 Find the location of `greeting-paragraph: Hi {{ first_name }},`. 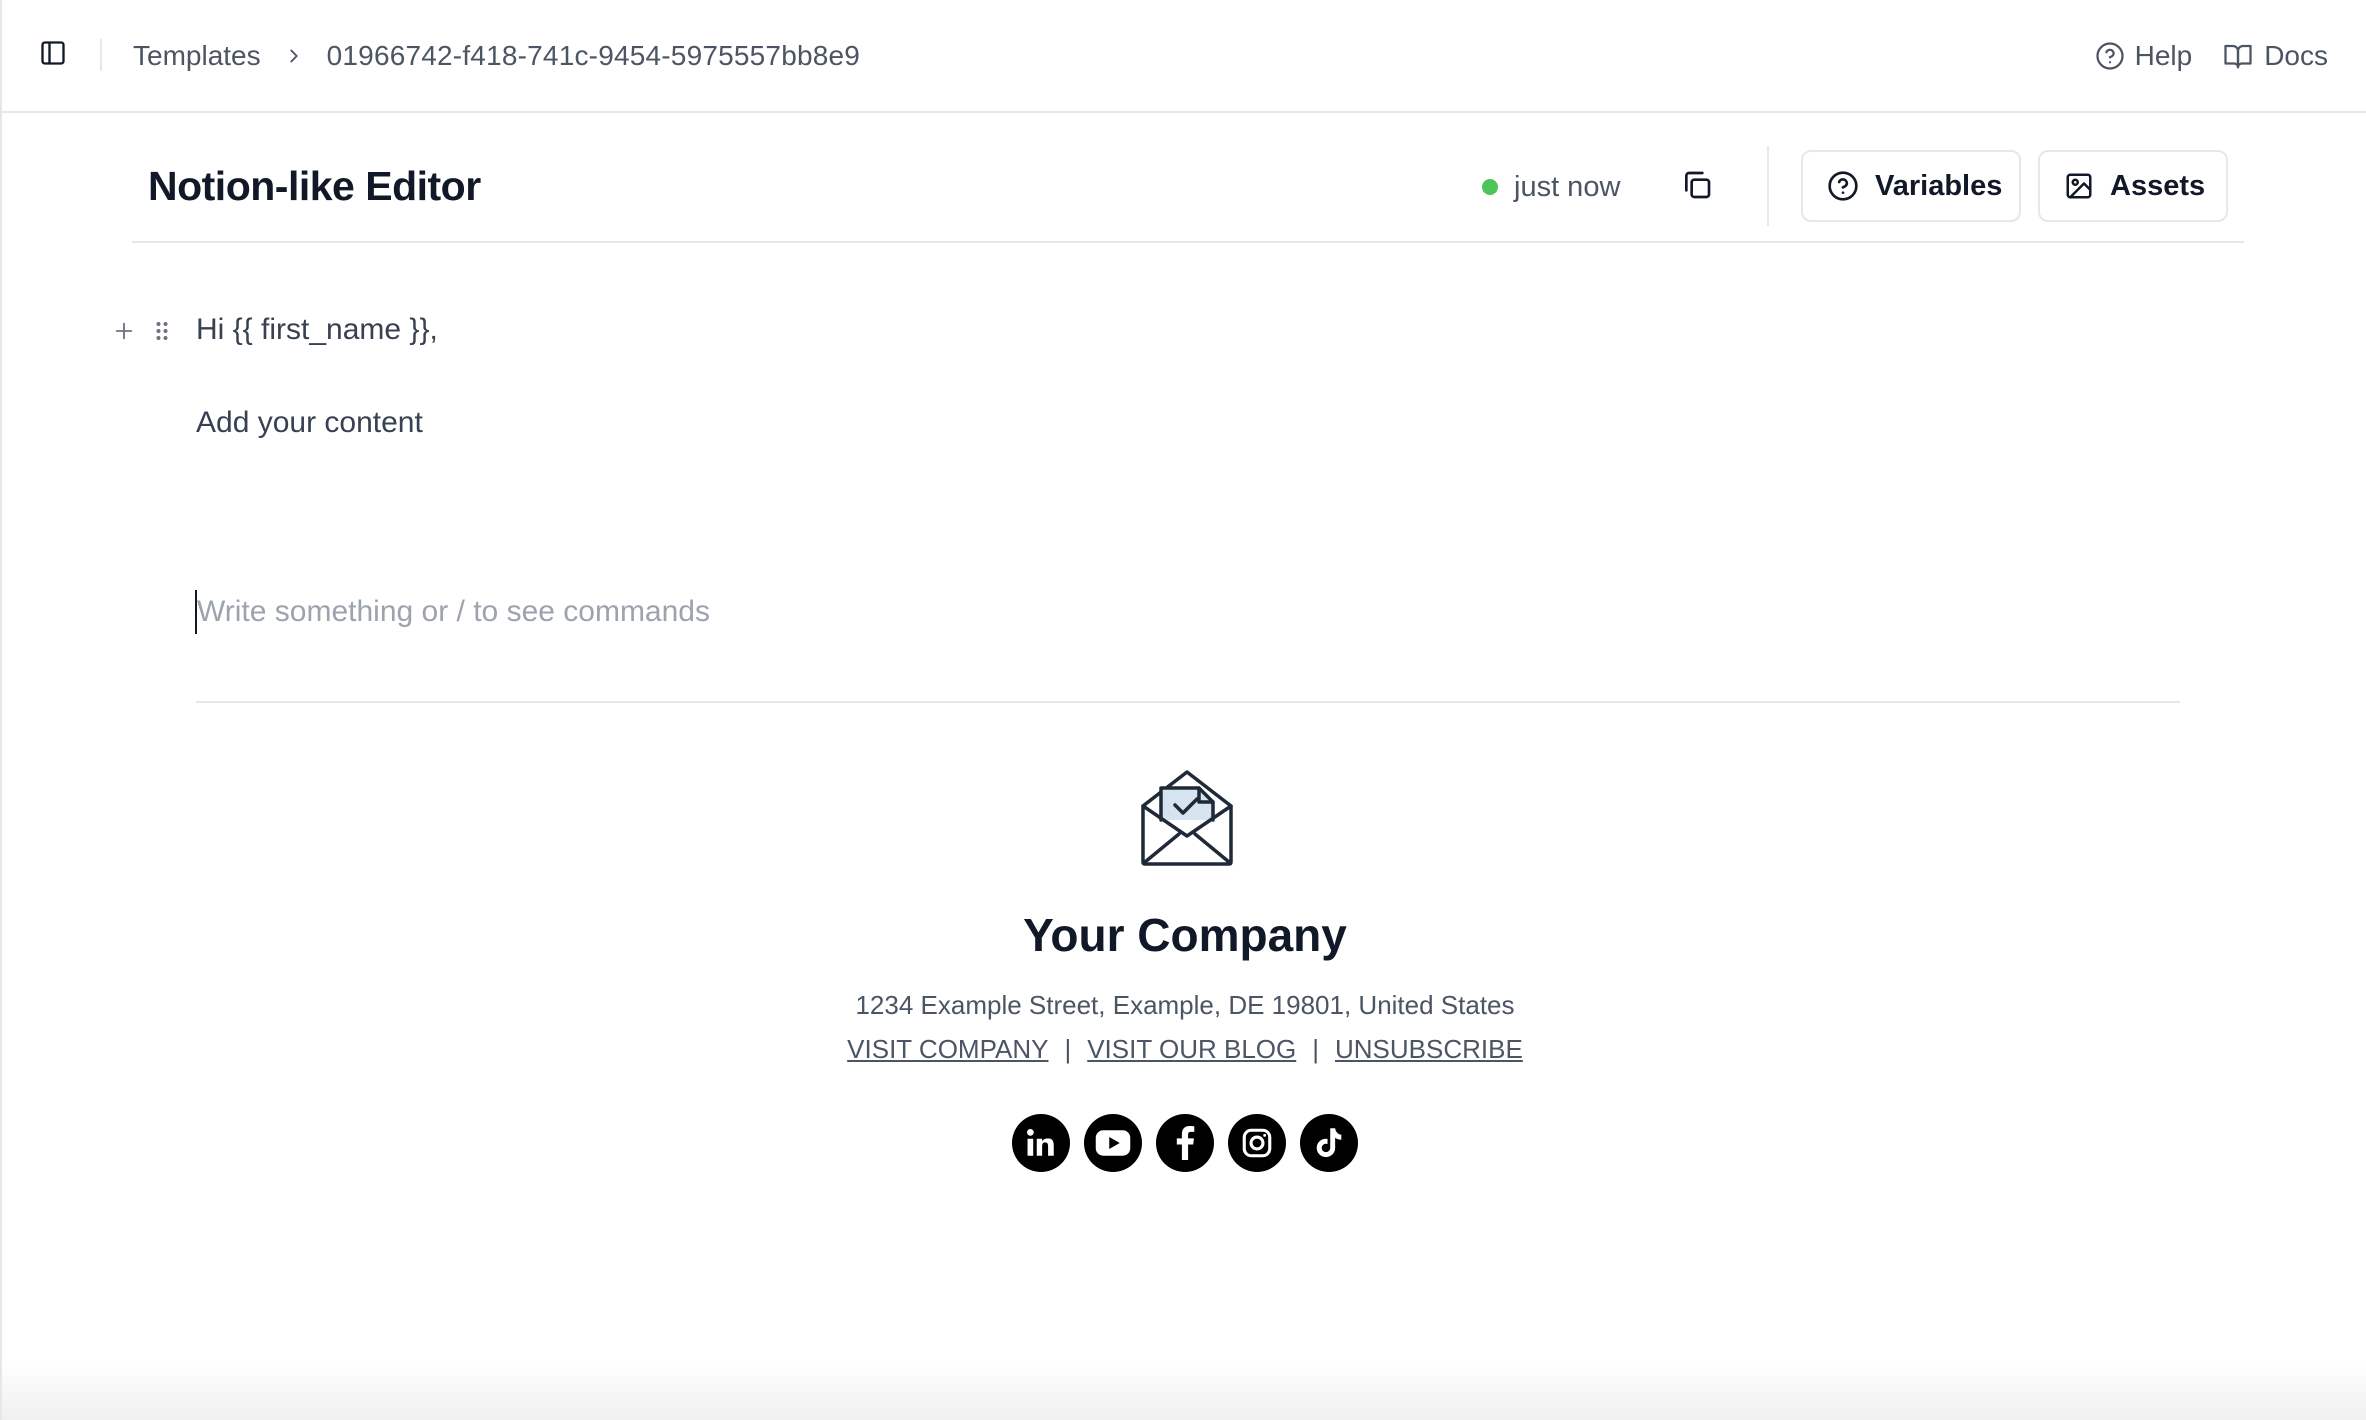

greeting-paragraph: Hi {{ first_name }}, is located at coordinates (317, 330).